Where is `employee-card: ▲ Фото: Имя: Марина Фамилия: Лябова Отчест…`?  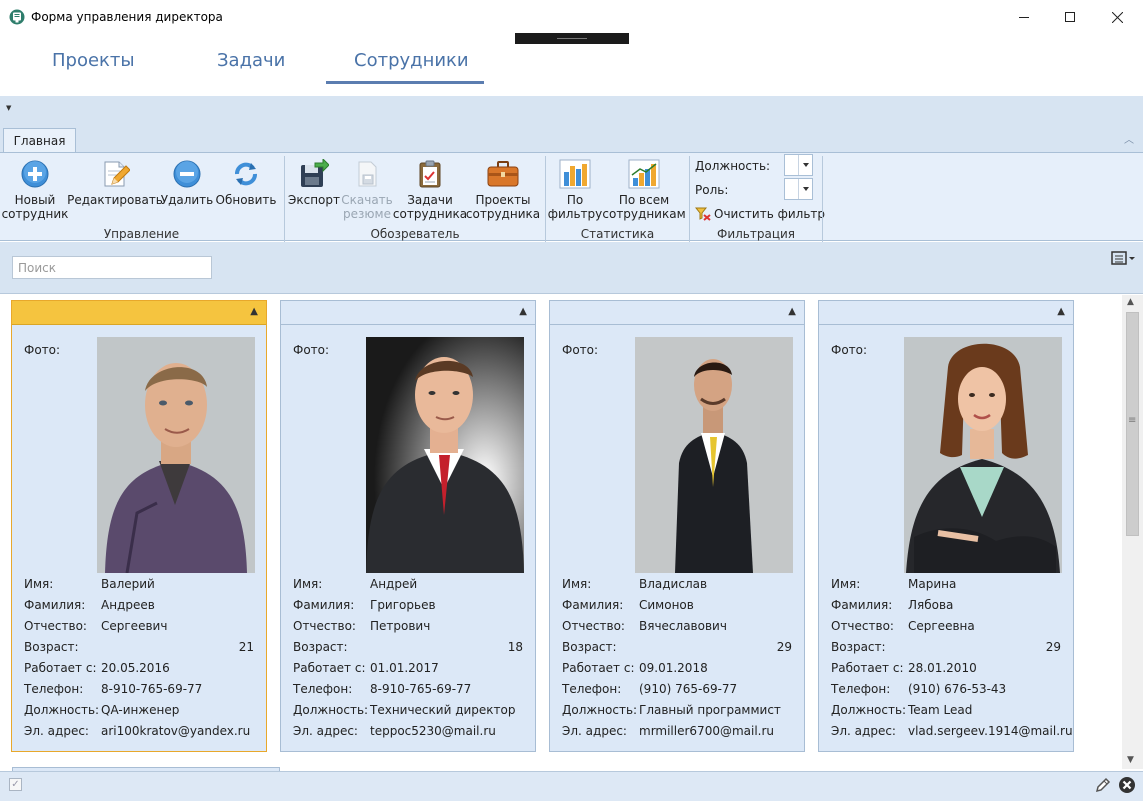
employee-card: ▲ Фото: Имя: Марина Фамилия: Лябова Отчест… is located at coordinates (946, 526).